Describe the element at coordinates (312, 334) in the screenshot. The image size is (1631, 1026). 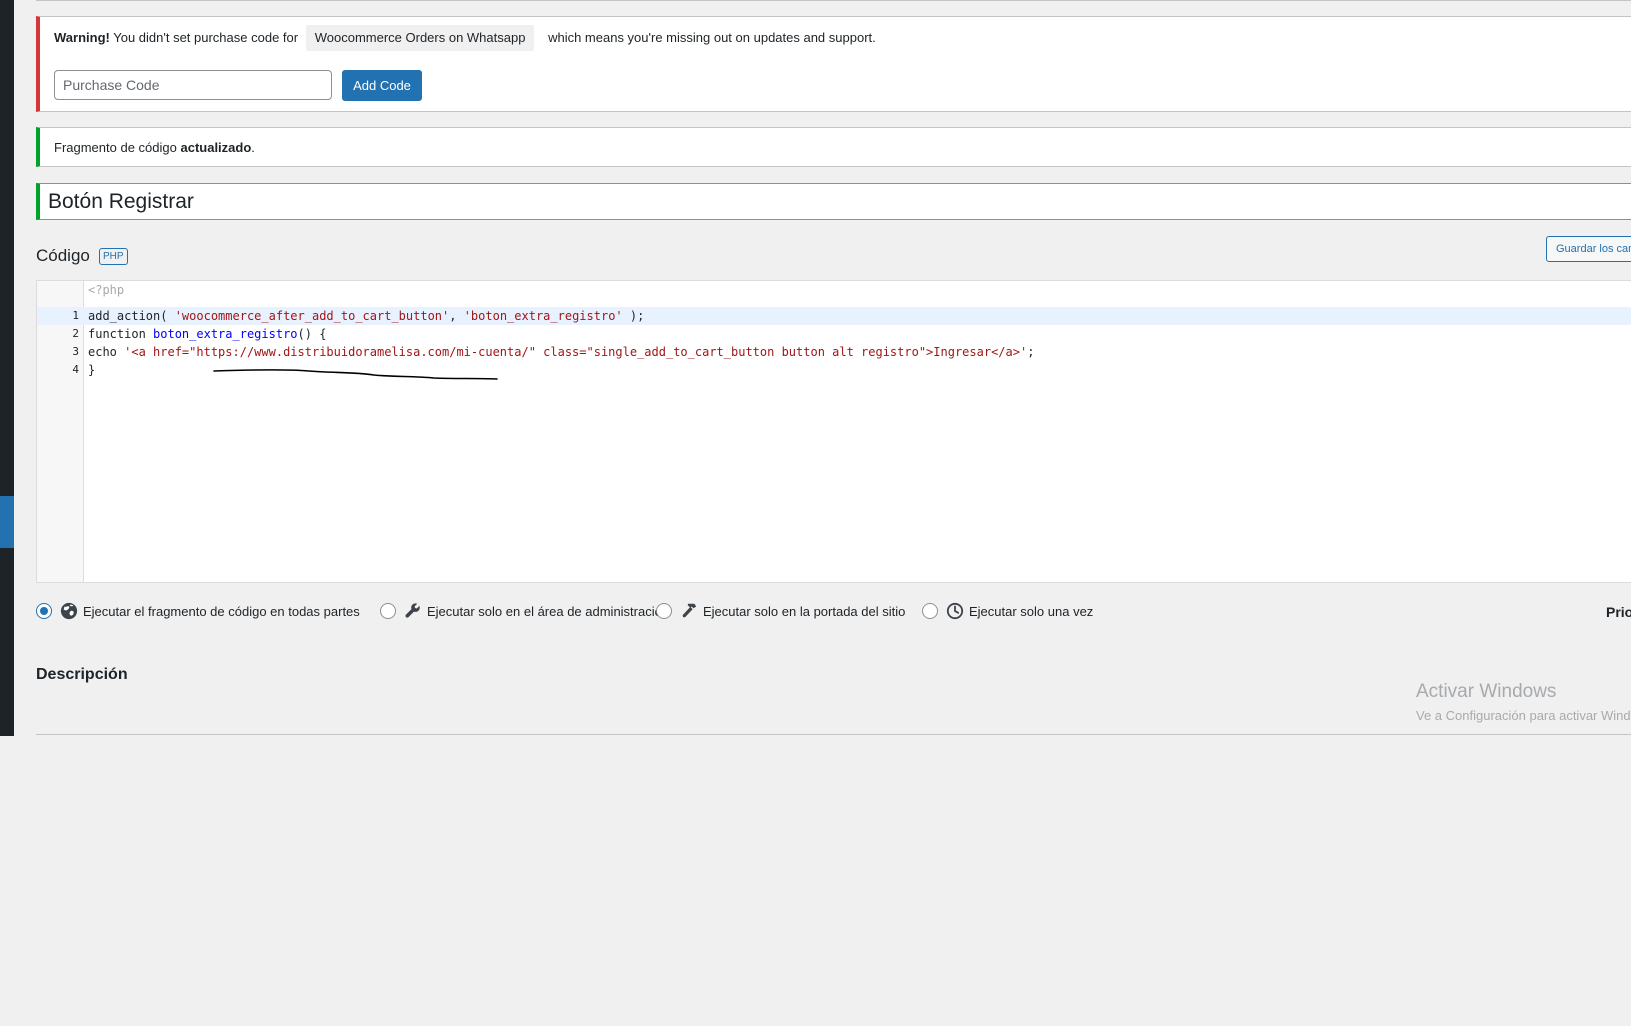
I see `code-token: () {` at that location.